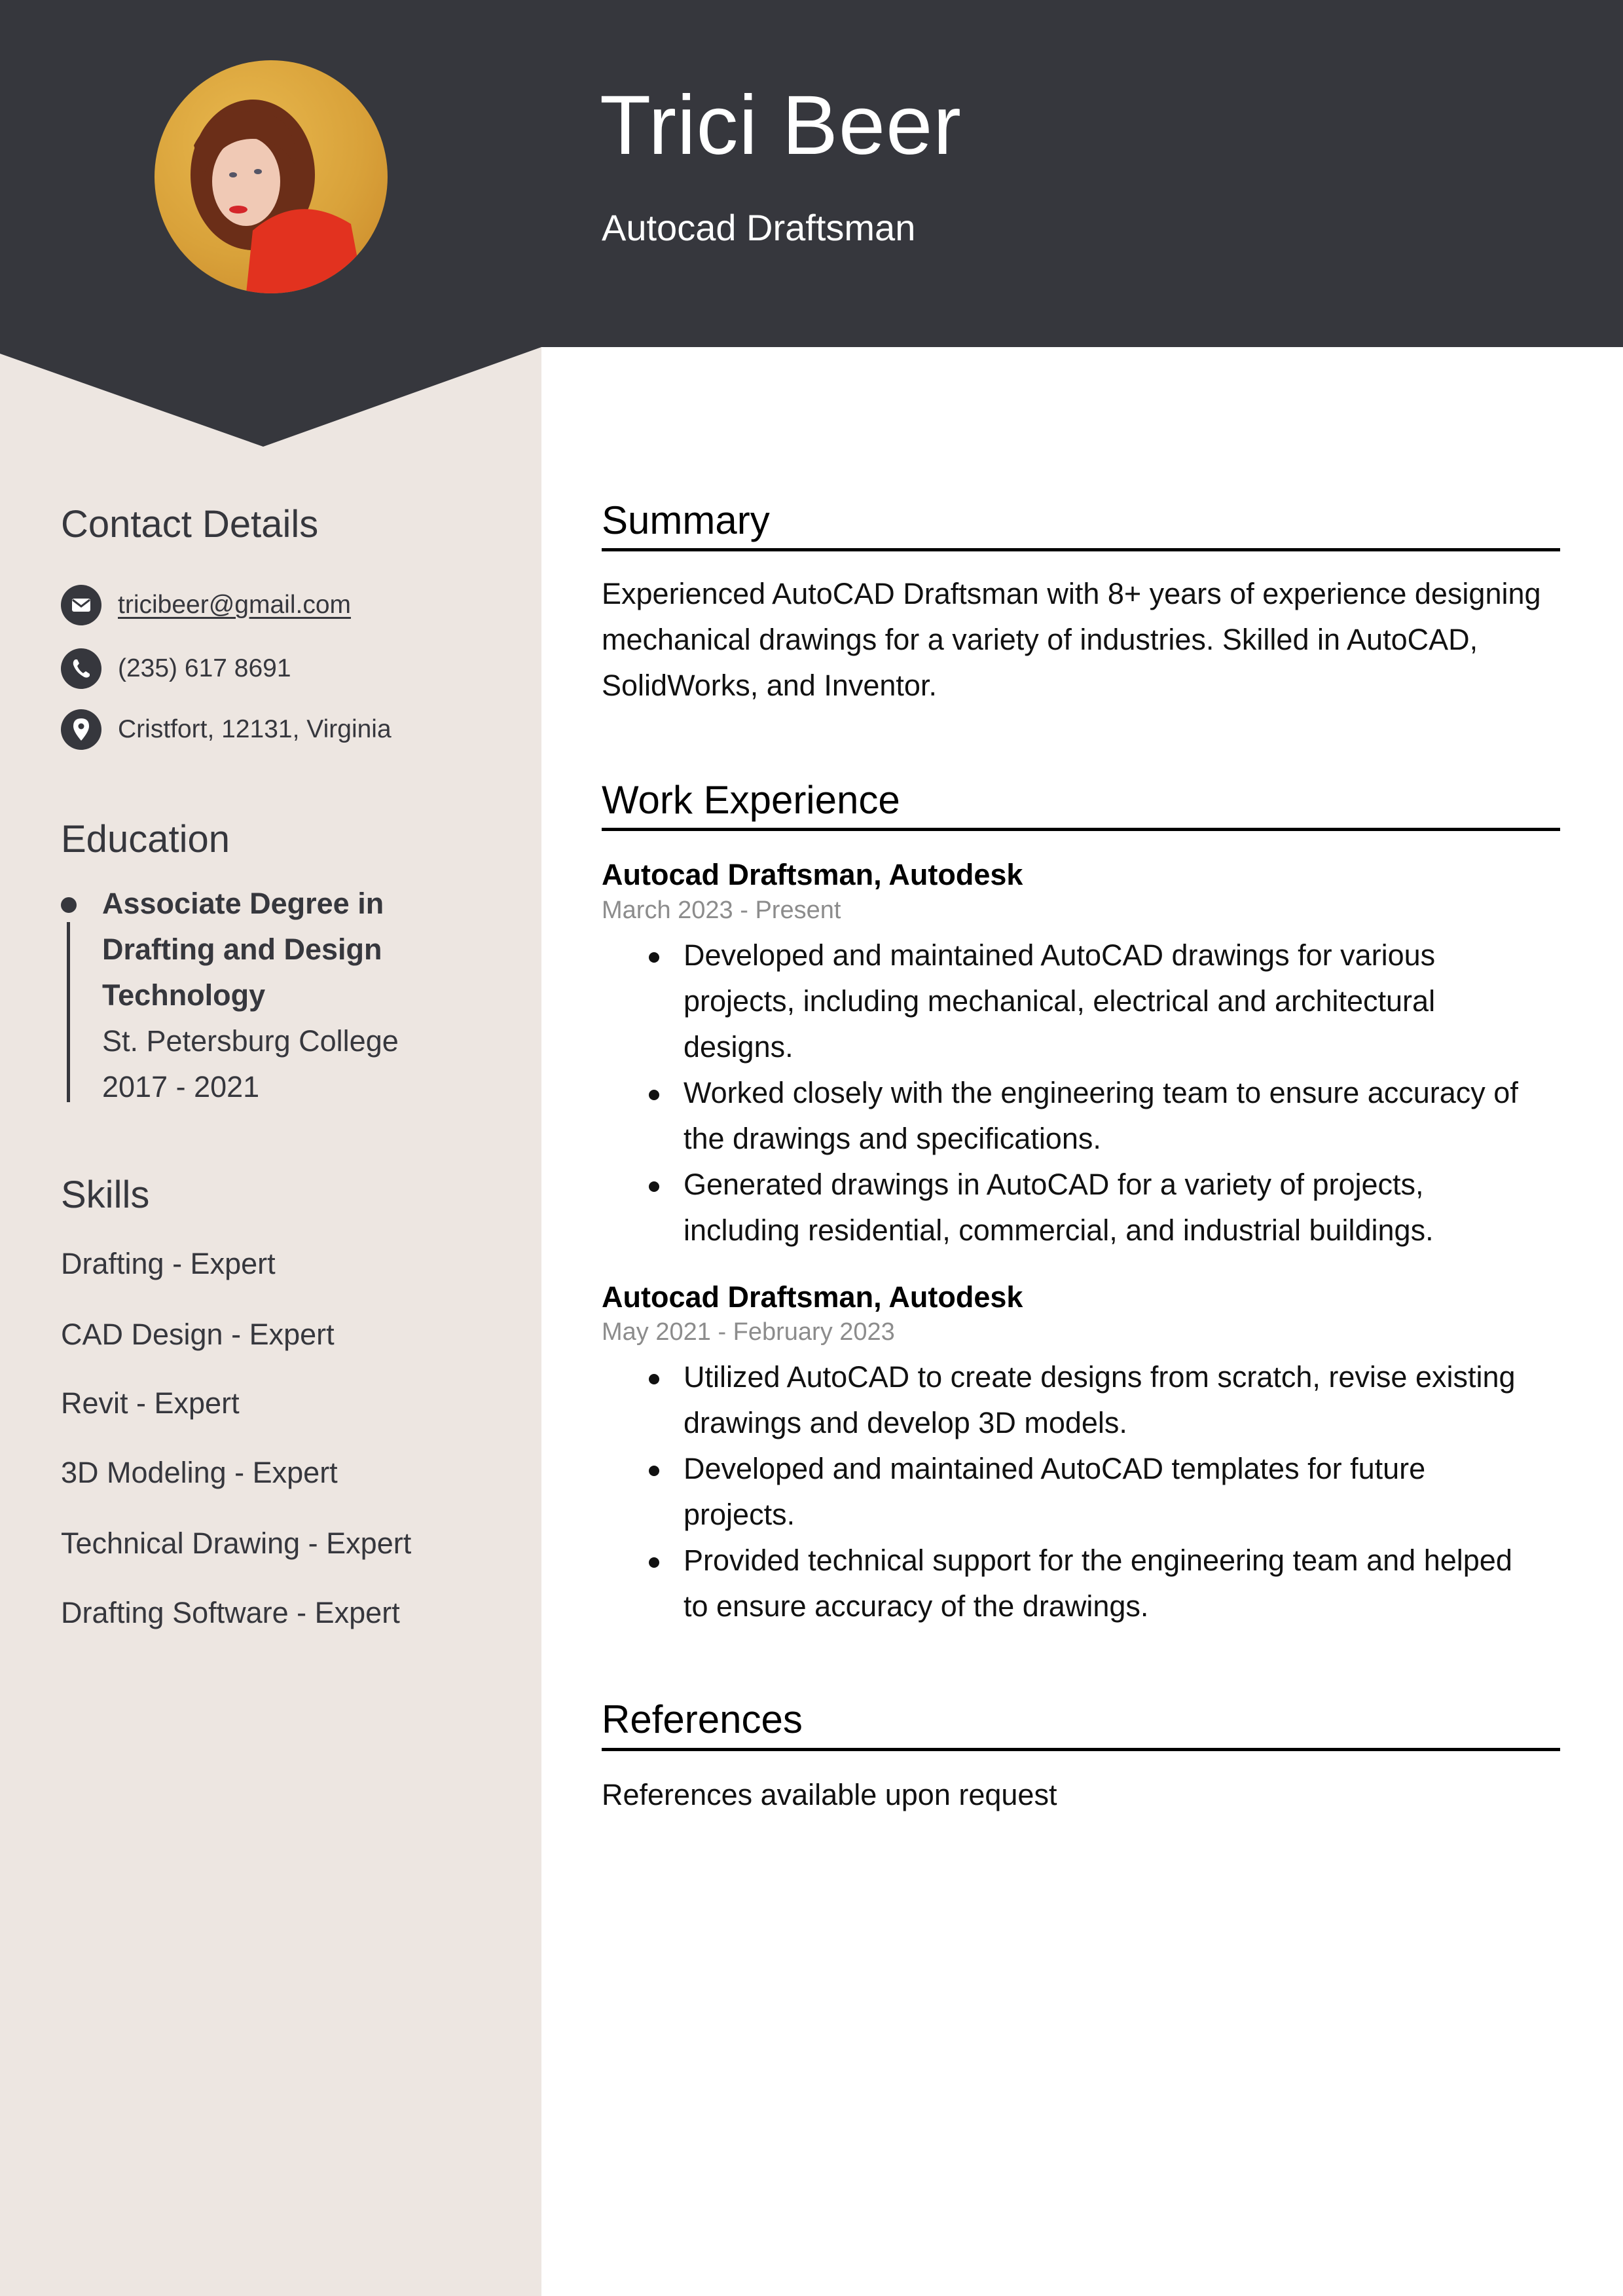  Describe the element at coordinates (721, 910) in the screenshot. I see `job-dates: March 2023 - Present` at that location.